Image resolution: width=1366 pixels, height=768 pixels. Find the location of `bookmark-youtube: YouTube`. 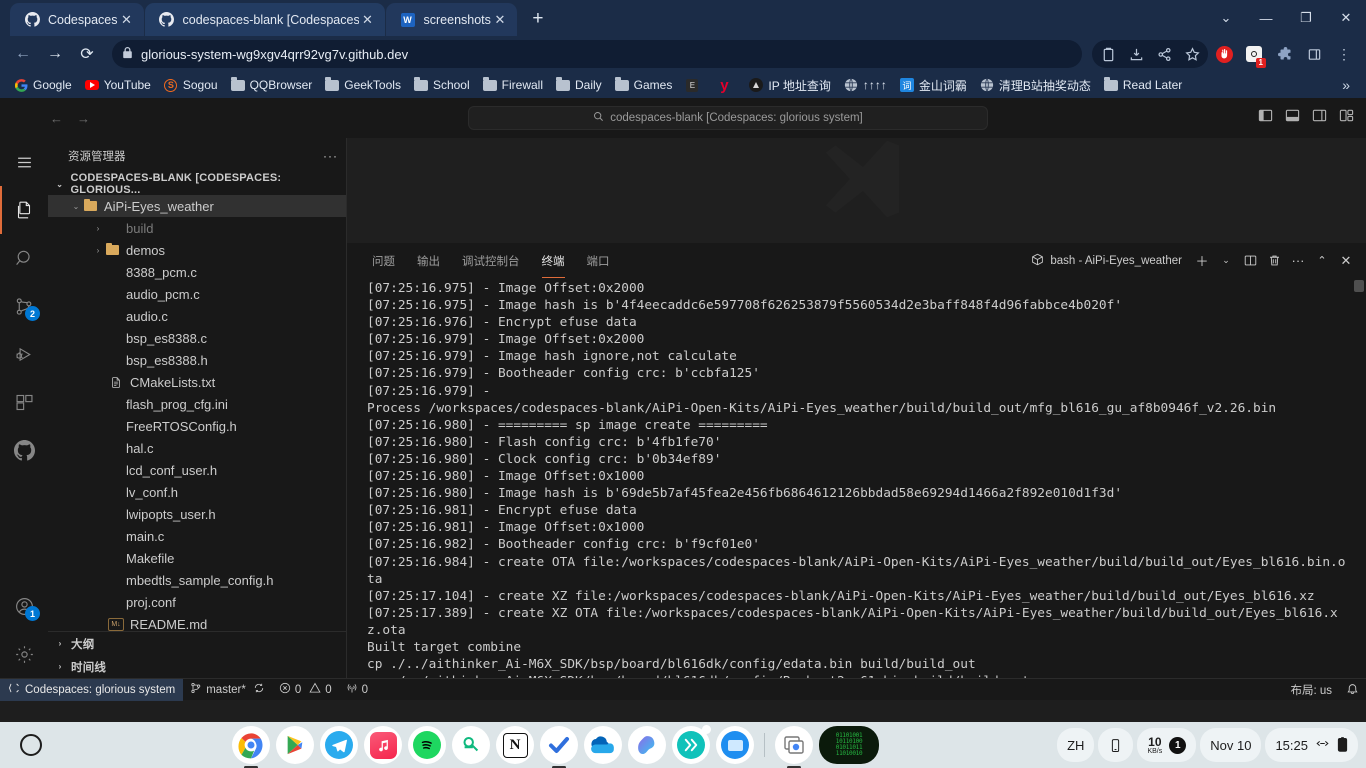

bookmark-youtube: YouTube is located at coordinates (118, 85).